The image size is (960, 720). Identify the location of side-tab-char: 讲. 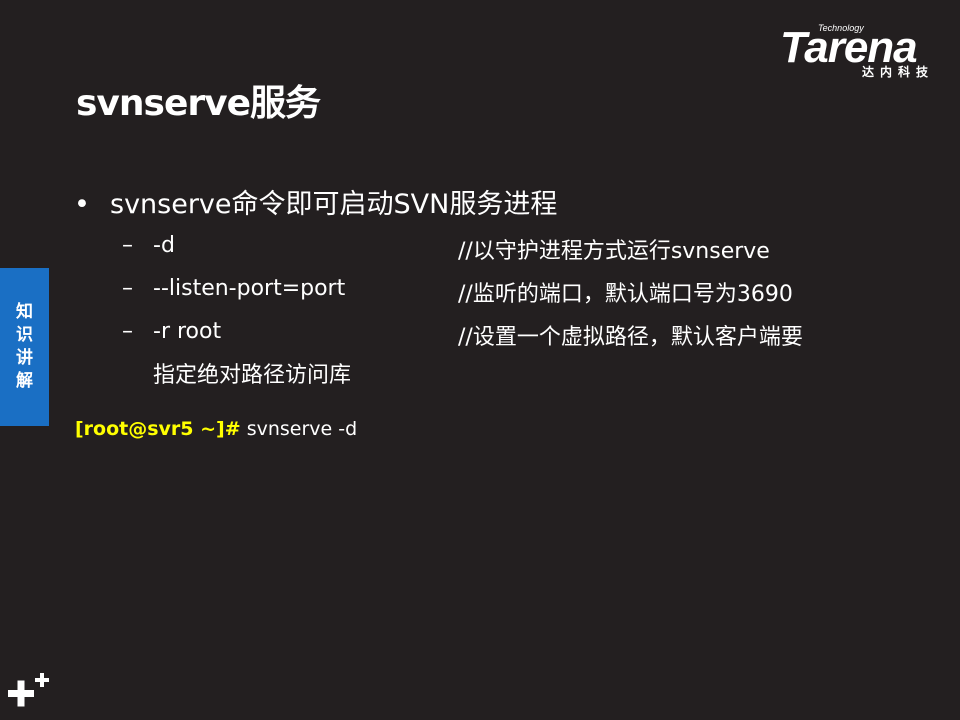
(24, 358).